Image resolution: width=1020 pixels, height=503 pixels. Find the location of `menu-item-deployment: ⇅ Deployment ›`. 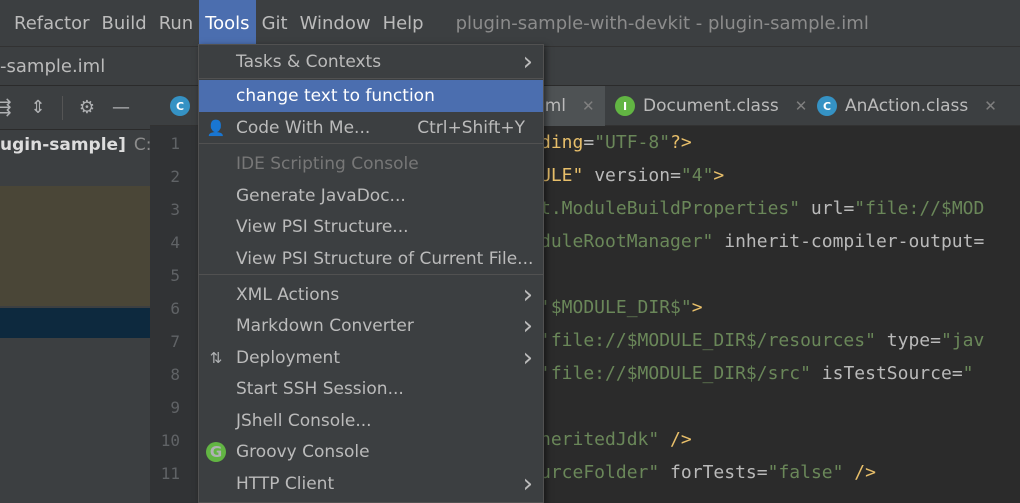

menu-item-deployment: ⇅ Deployment › is located at coordinates (371, 358).